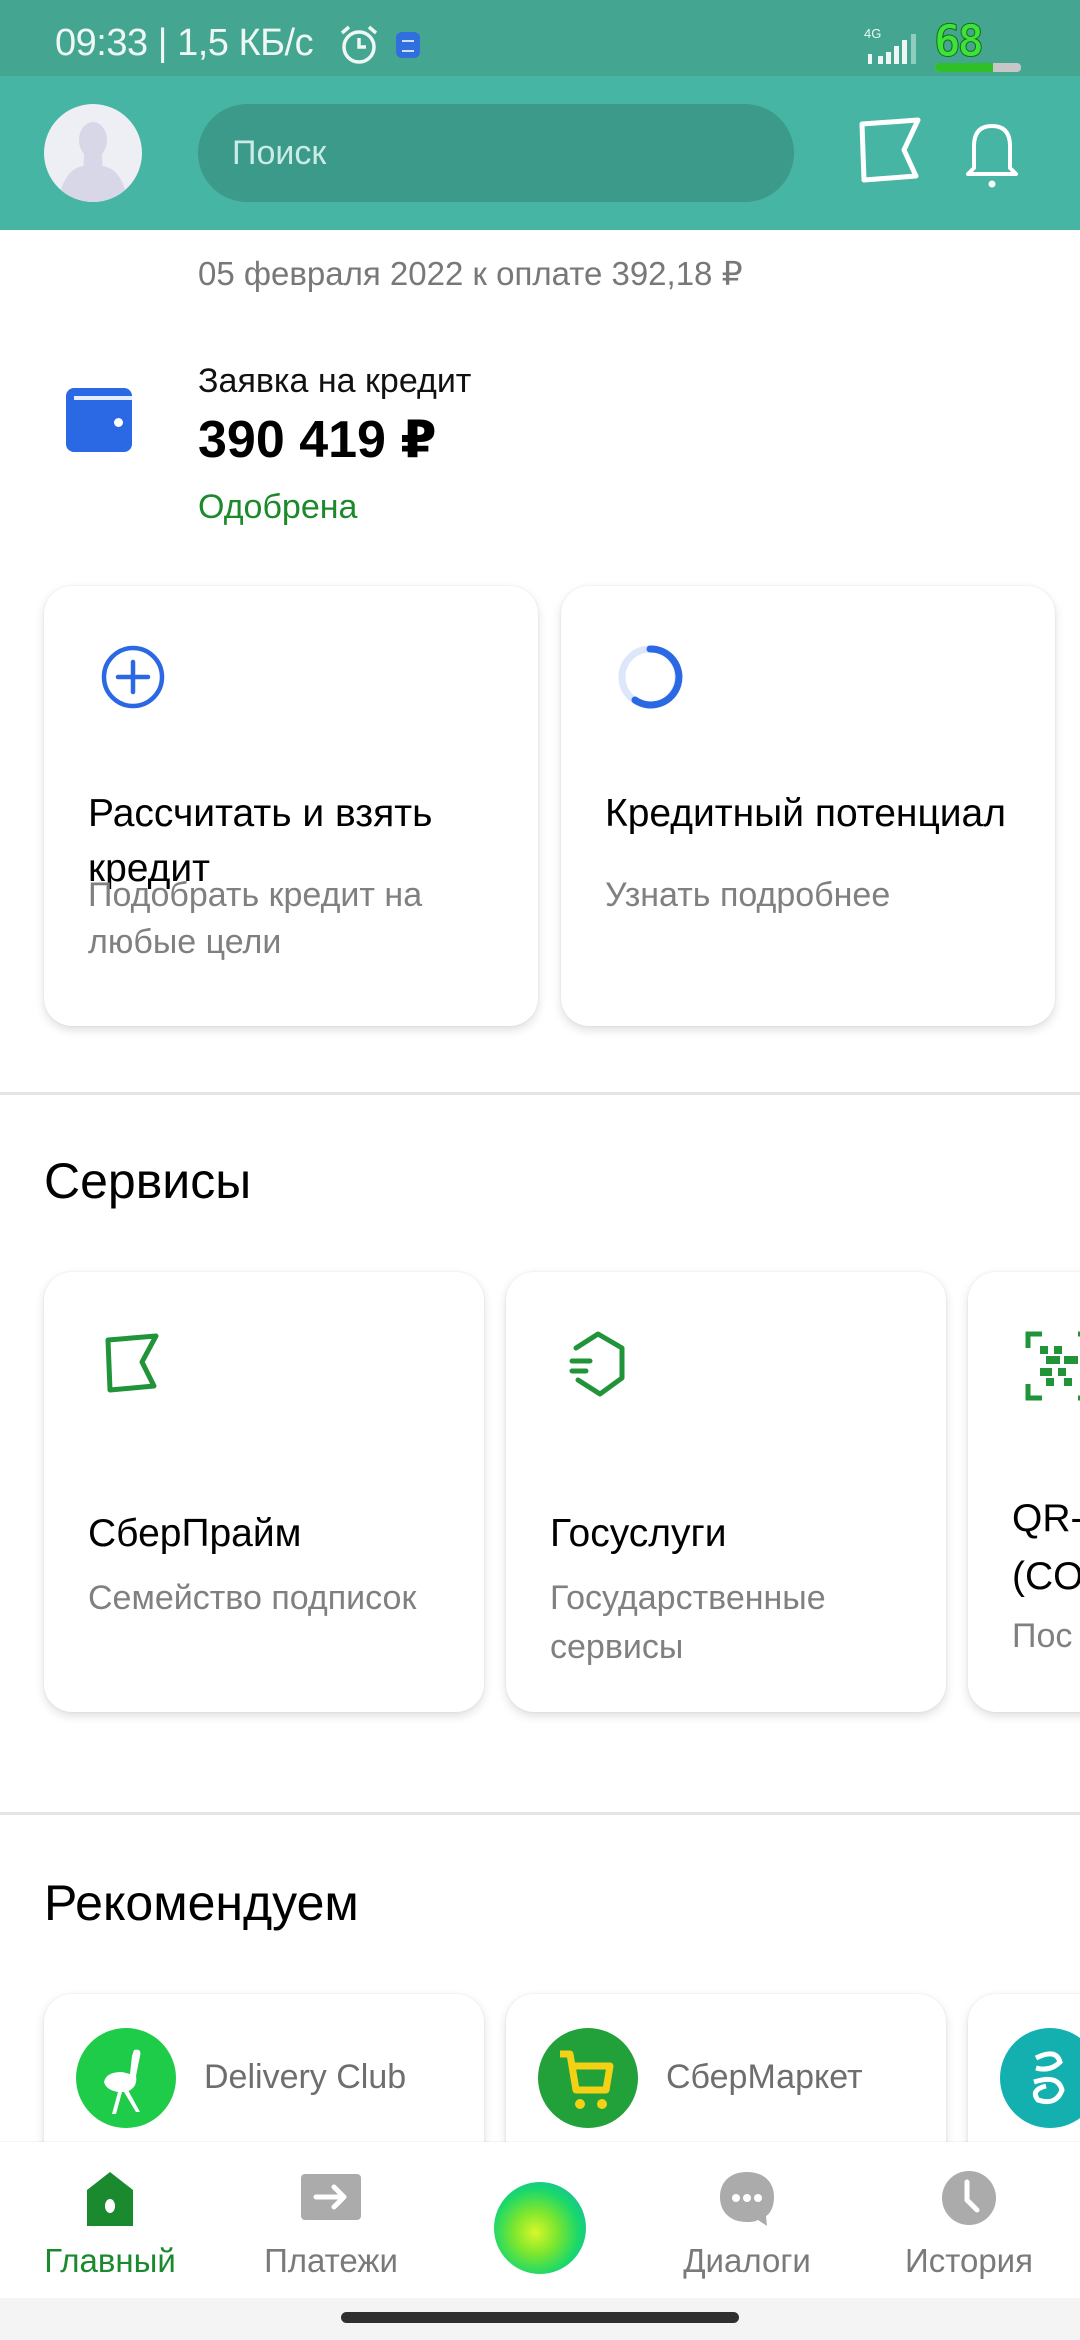 This screenshot has width=1080, height=2340. What do you see at coordinates (279, 153) in the screenshot?
I see `search-placeholder: Поиск` at bounding box center [279, 153].